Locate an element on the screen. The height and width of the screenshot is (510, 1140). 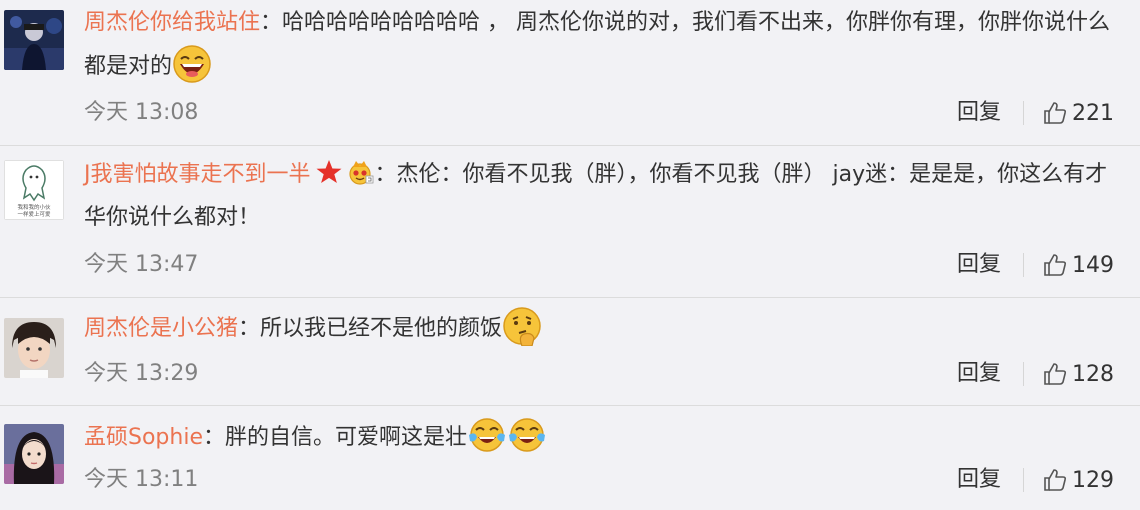
like-button: 128 is located at coordinates (1078, 374).